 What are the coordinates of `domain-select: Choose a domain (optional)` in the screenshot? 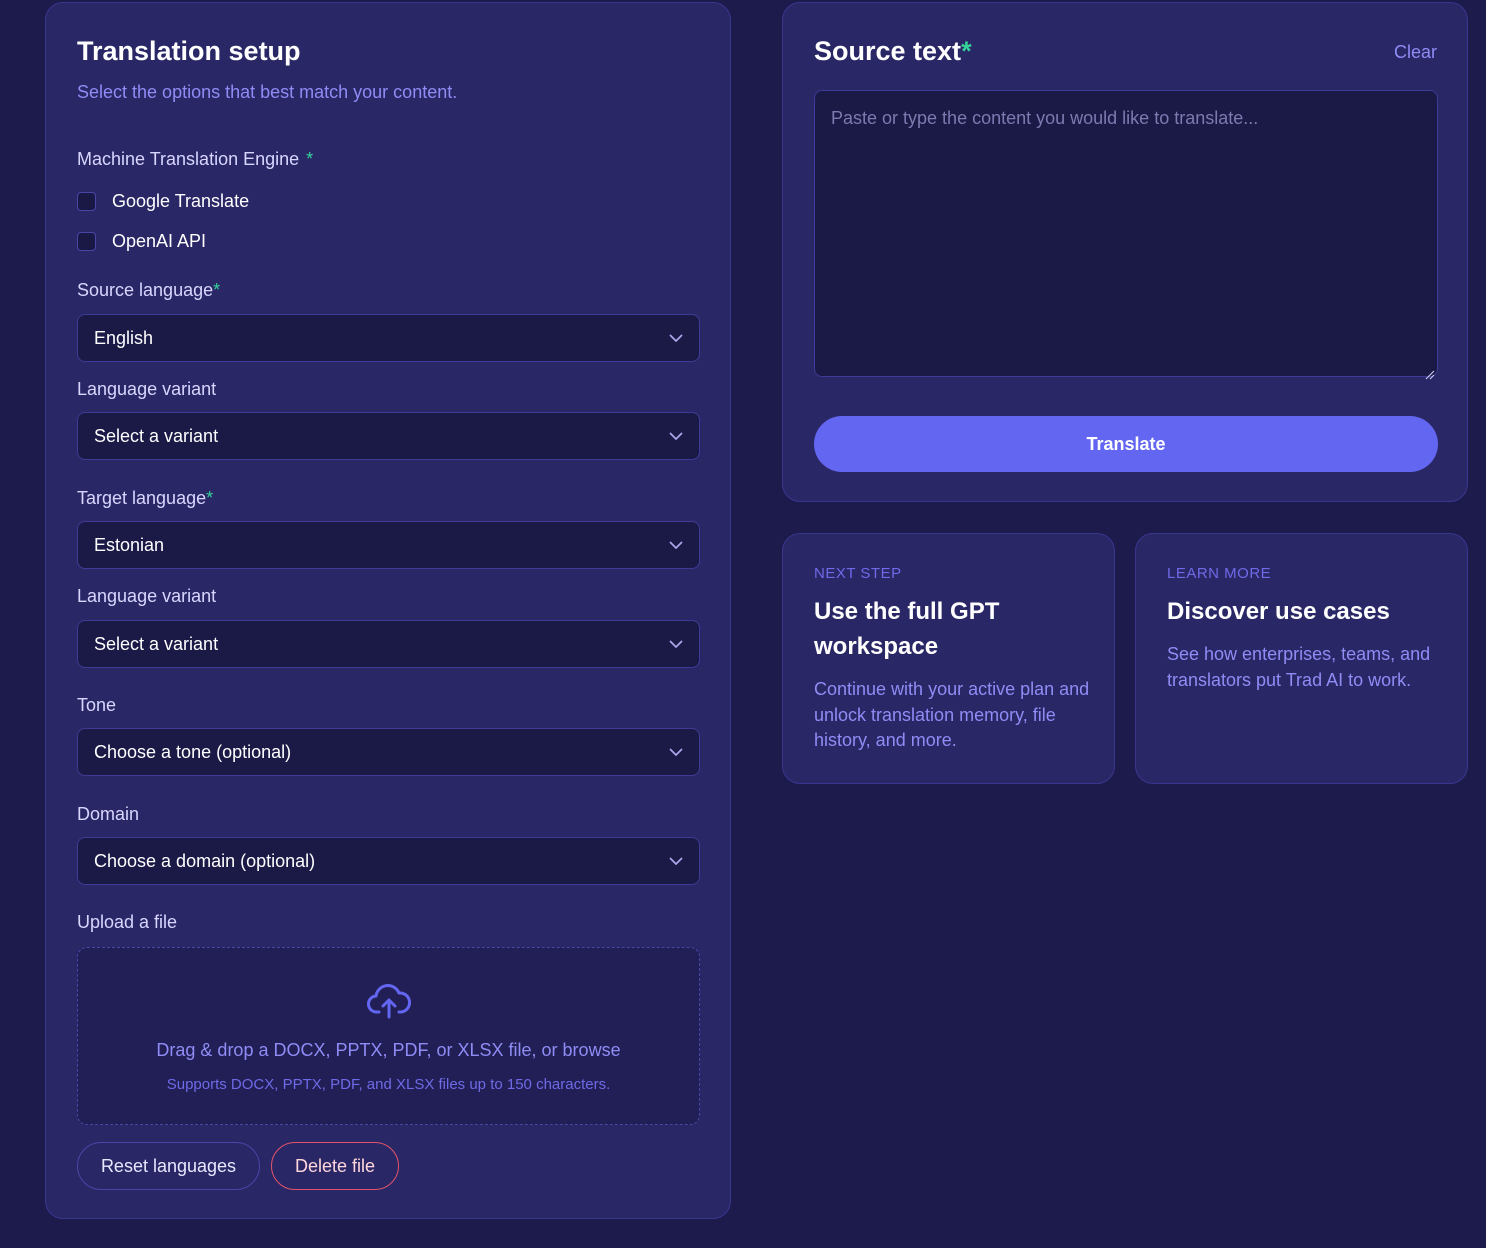 It's located at (388, 861).